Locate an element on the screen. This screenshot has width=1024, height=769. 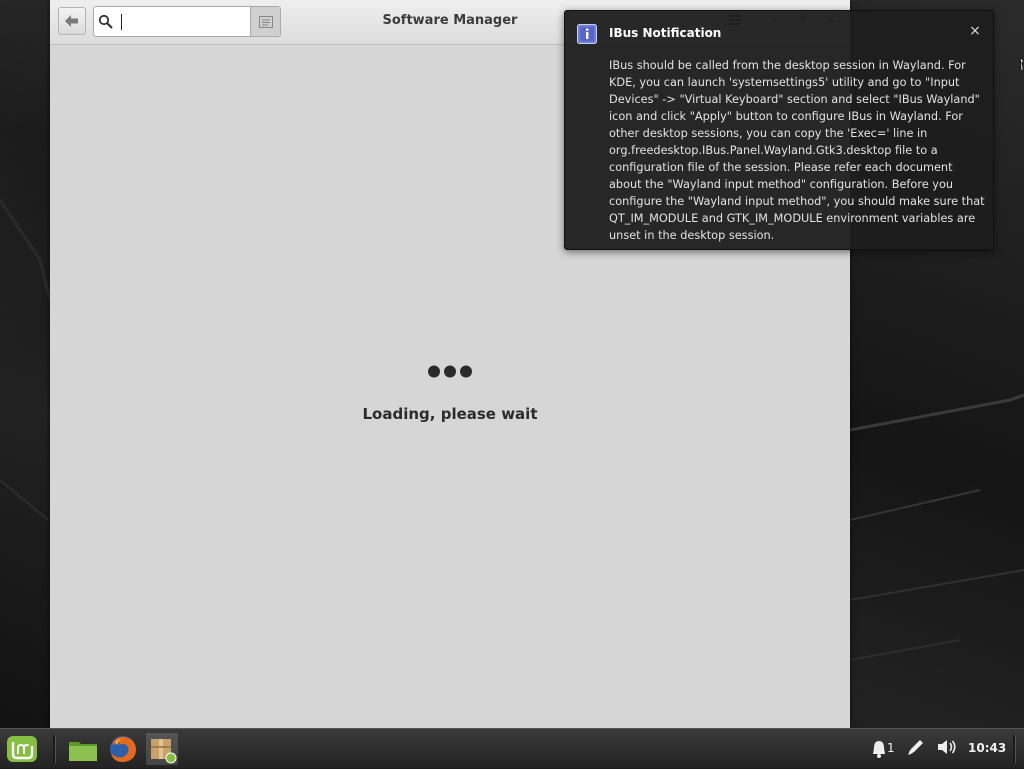
notification-close-button: × is located at coordinates (975, 31).